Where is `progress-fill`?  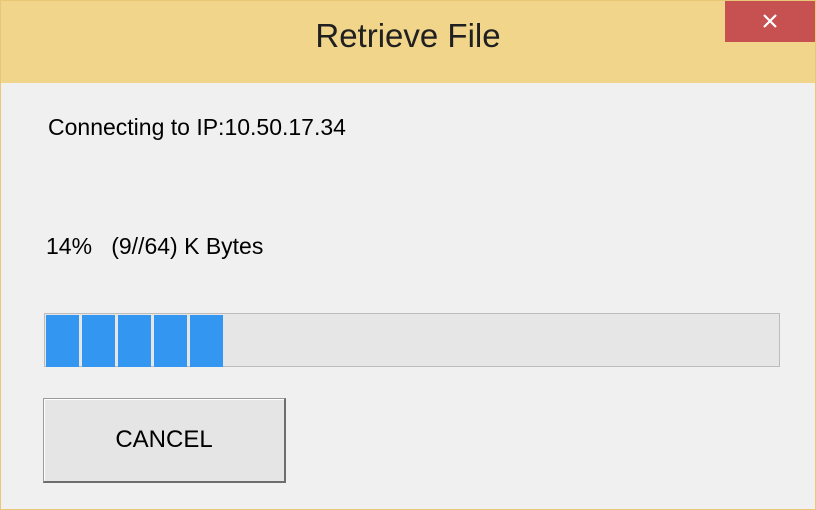 progress-fill is located at coordinates (136, 341).